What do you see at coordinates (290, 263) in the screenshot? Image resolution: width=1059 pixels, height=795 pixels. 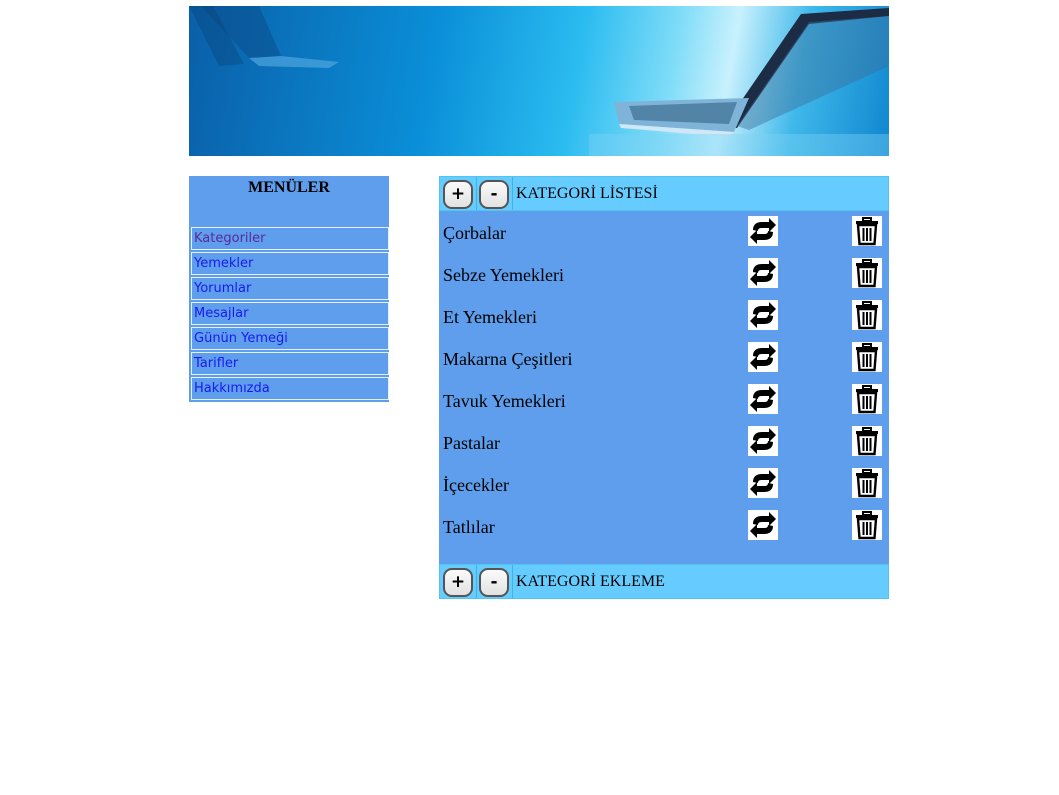 I see `menu-item-yemekler: Yemekler` at bounding box center [290, 263].